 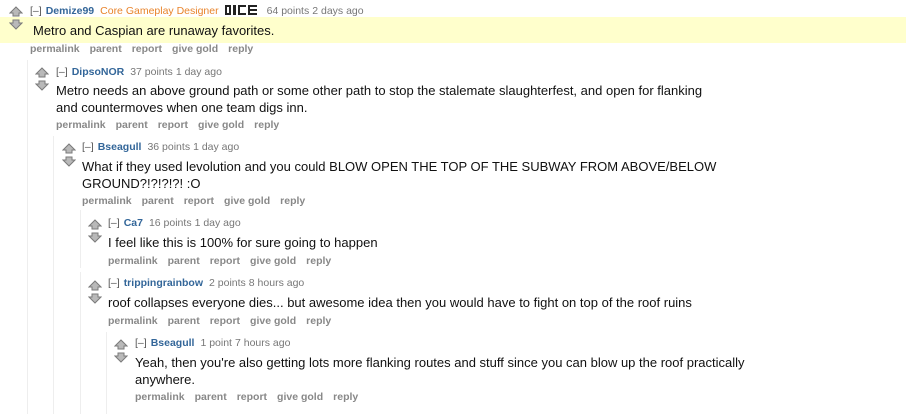 I want to click on comment-text-line: anywhere., so click(x=165, y=379).